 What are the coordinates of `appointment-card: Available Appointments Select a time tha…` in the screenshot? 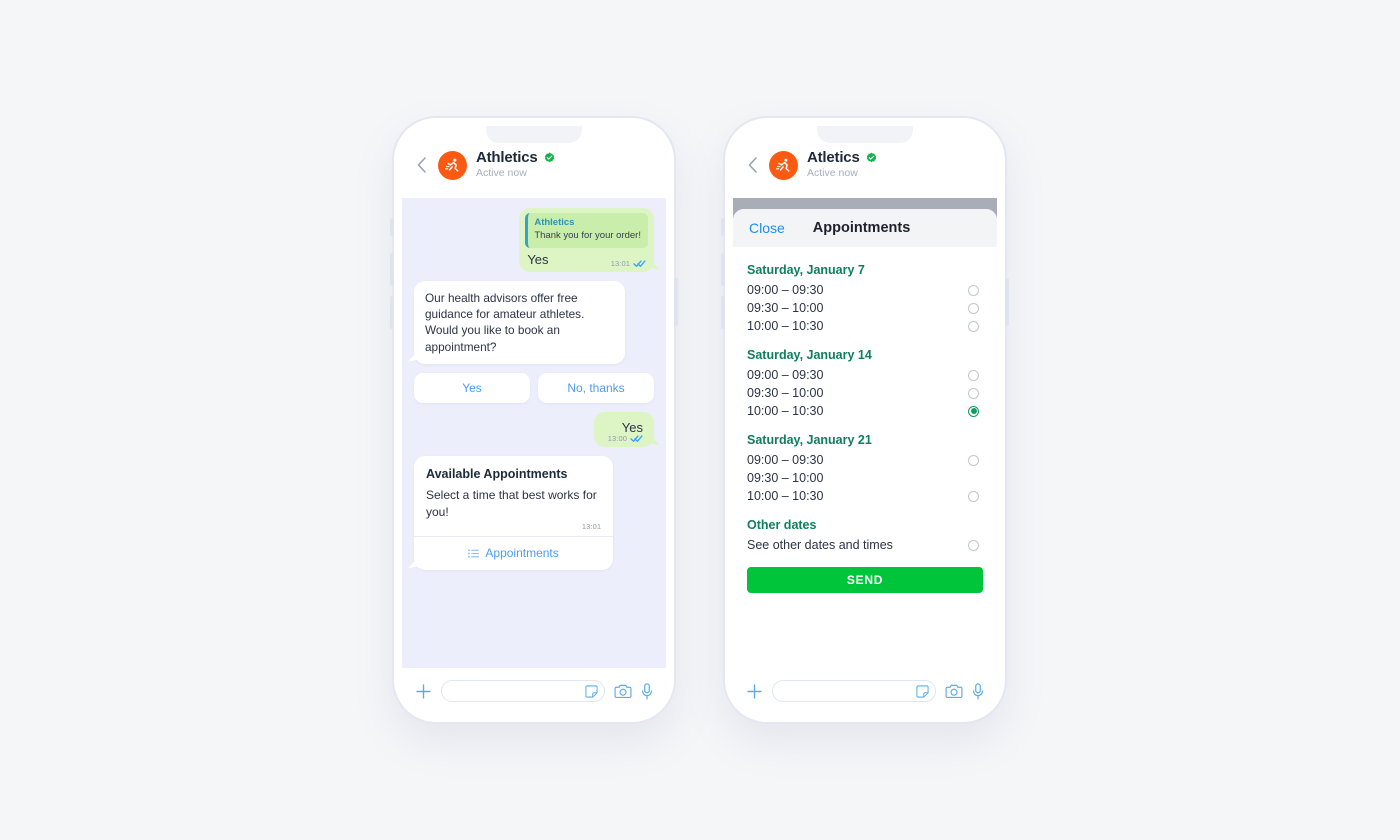 It's located at (514, 513).